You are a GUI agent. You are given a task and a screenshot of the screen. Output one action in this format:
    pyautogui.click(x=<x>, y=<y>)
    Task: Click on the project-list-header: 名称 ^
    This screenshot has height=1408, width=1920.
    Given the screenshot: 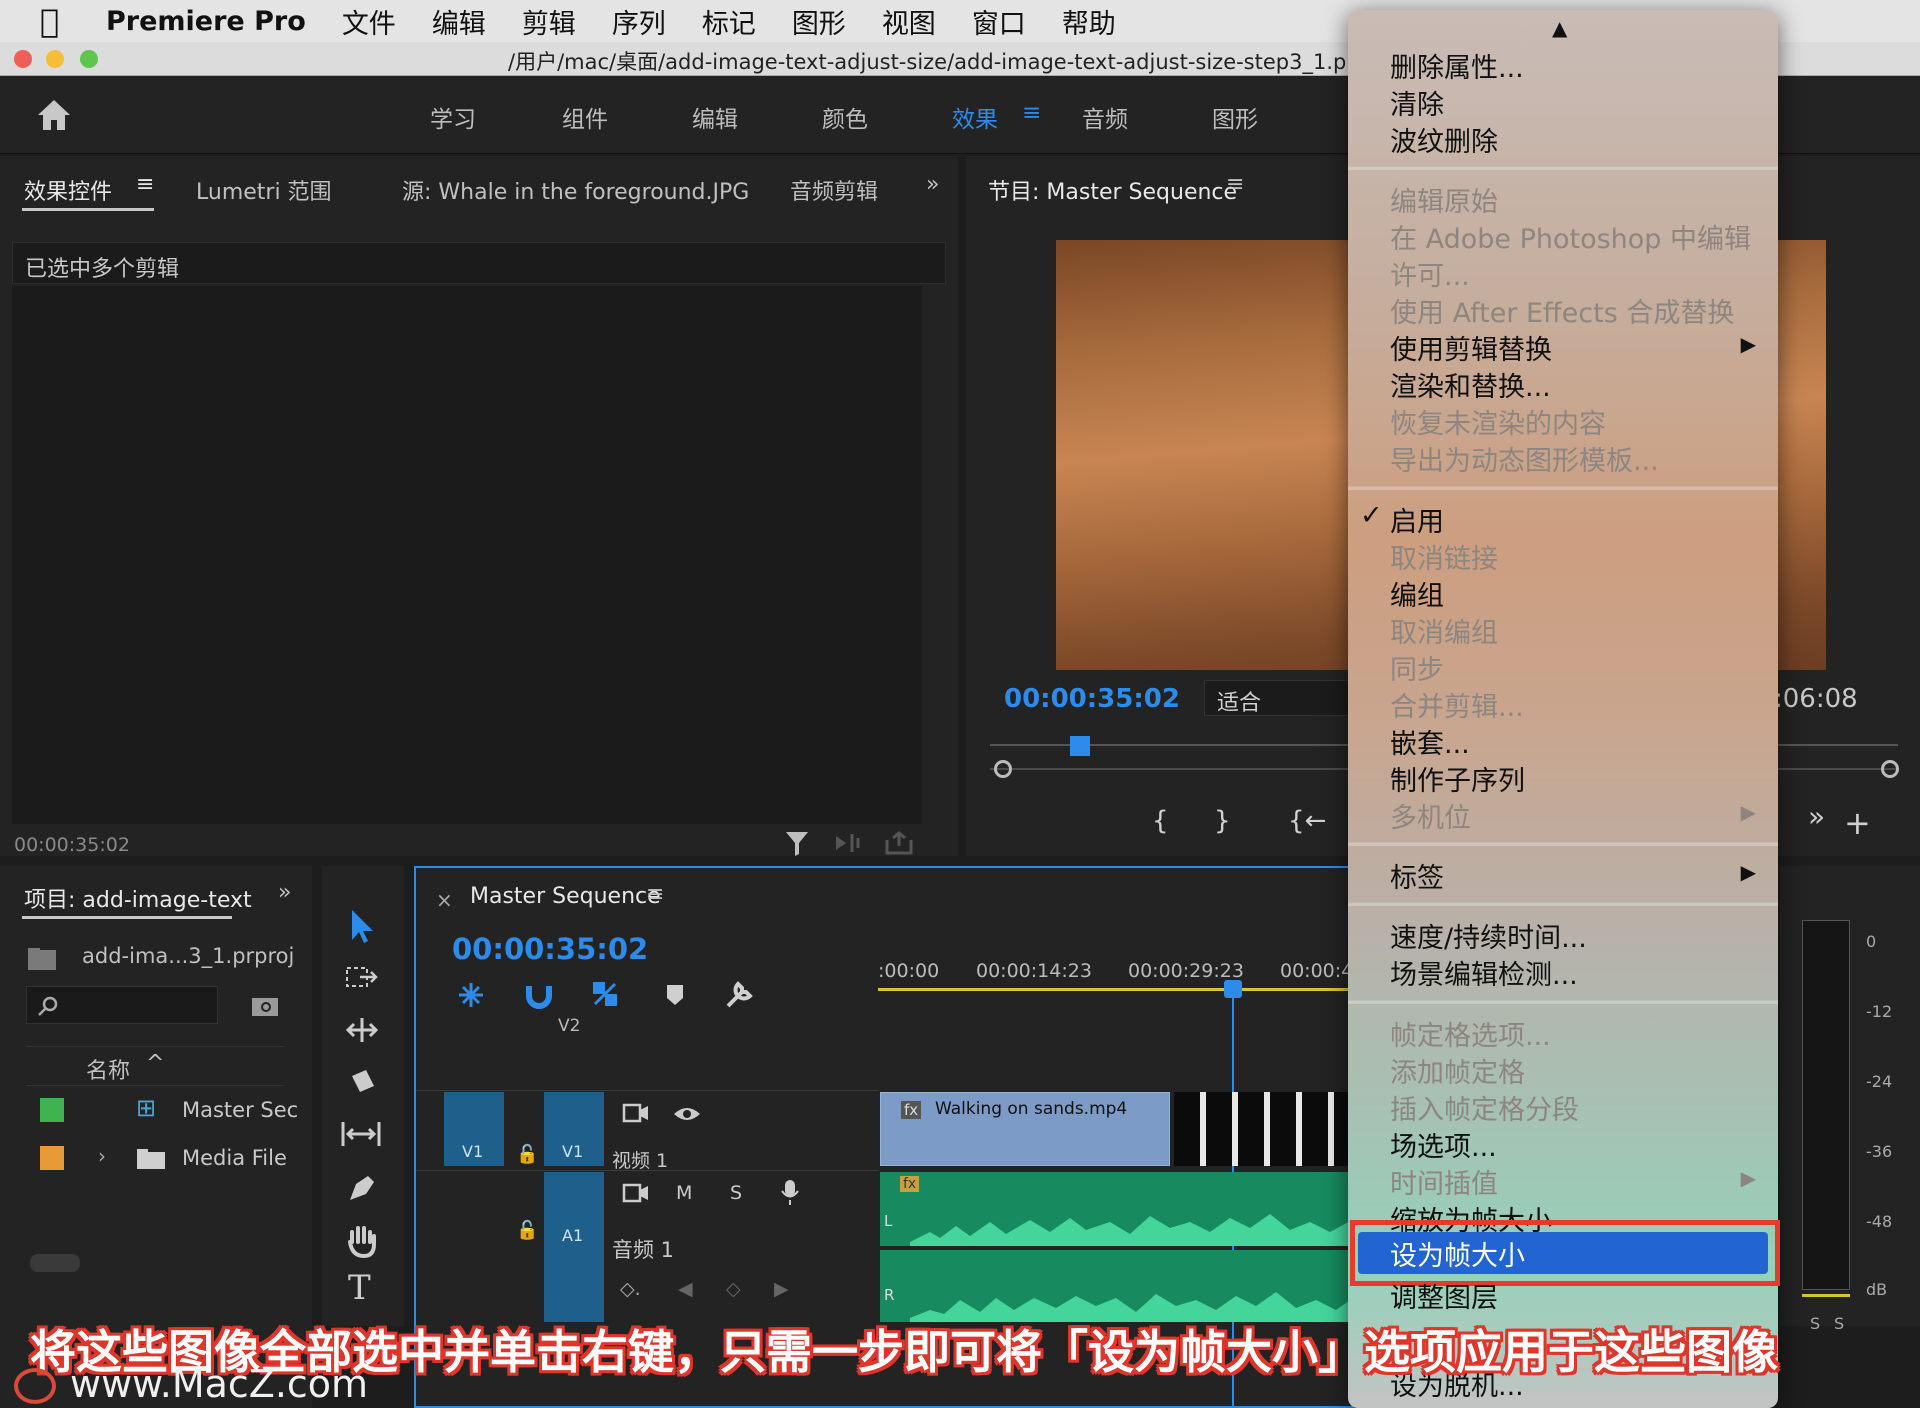 What is the action you would take?
    pyautogui.click(x=155, y=1066)
    